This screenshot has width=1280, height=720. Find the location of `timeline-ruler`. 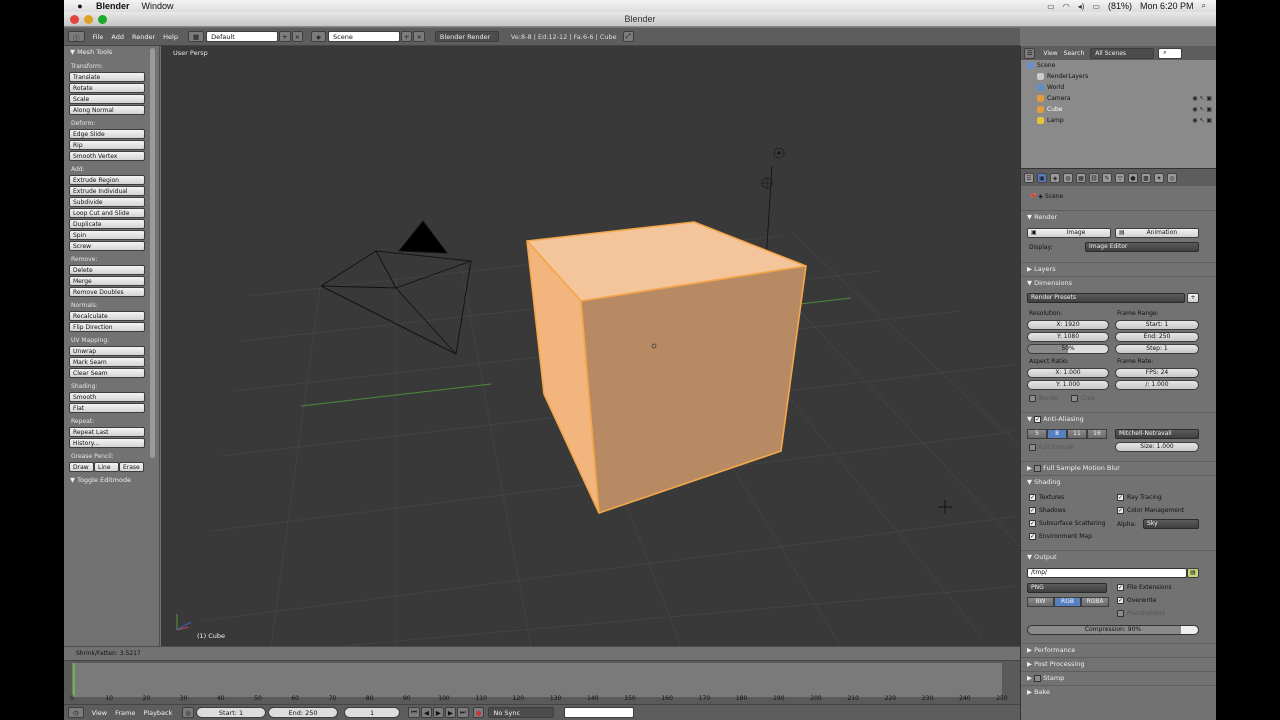

timeline-ruler is located at coordinates (542, 680).